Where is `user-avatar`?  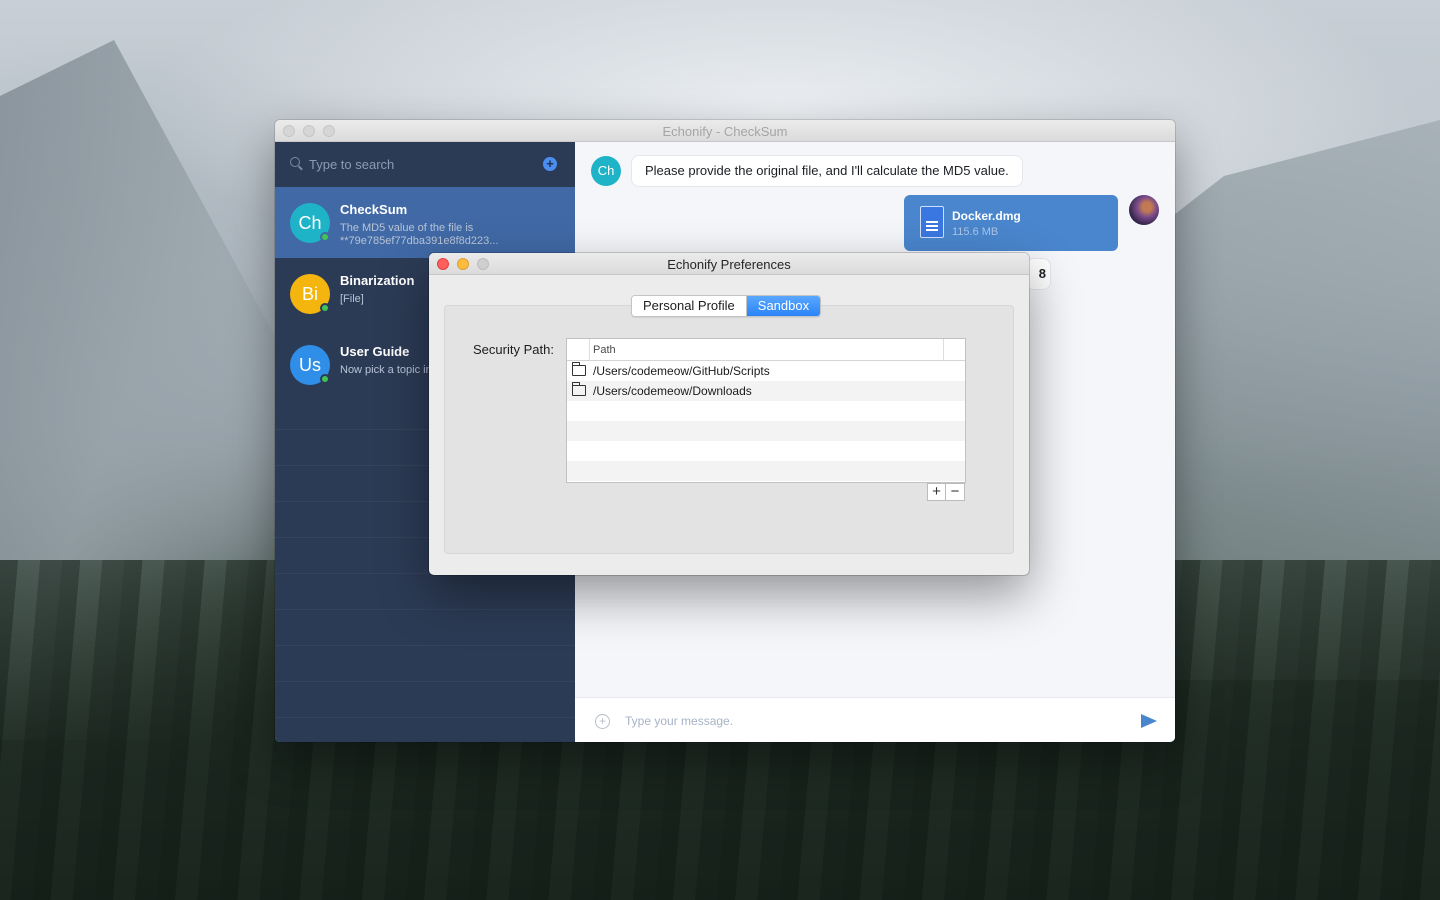 user-avatar is located at coordinates (1144, 210).